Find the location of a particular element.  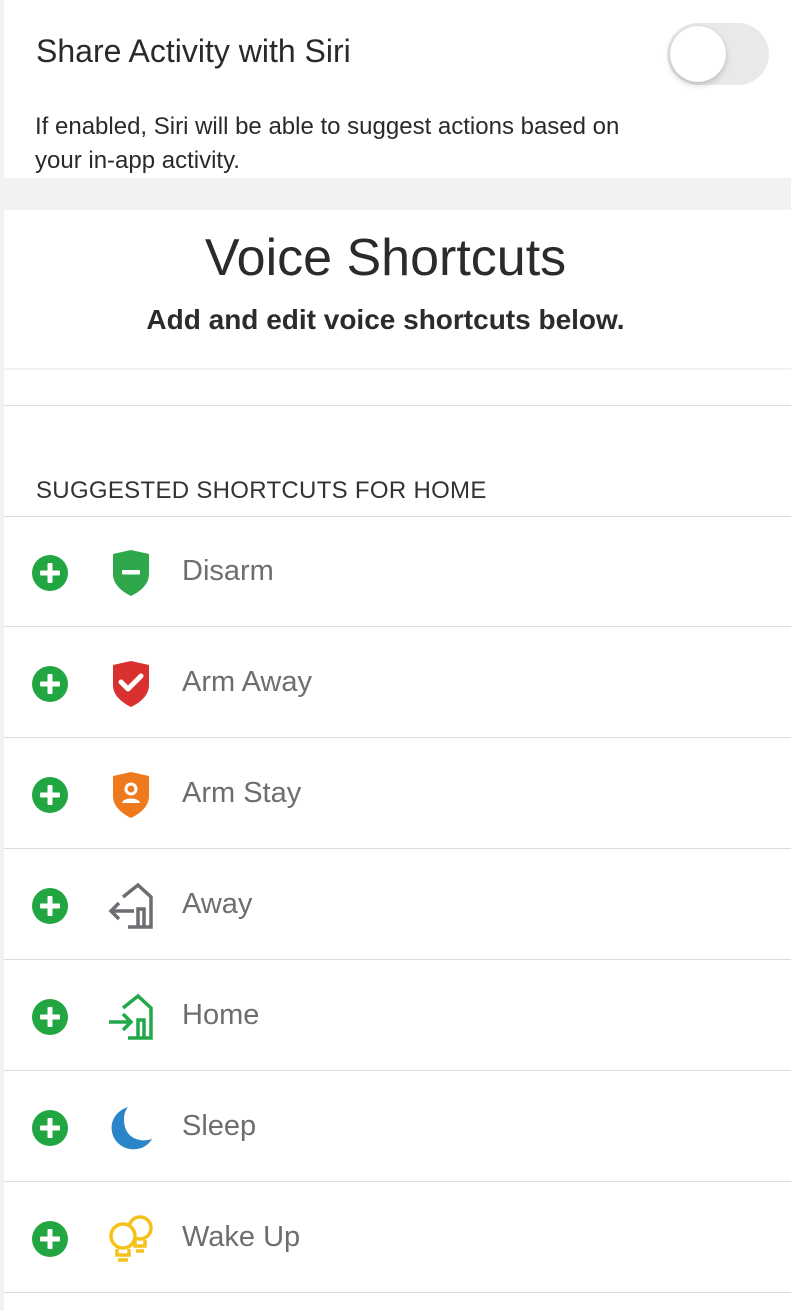

siri-activity-title: Share Activity with Siri is located at coordinates (193, 51).